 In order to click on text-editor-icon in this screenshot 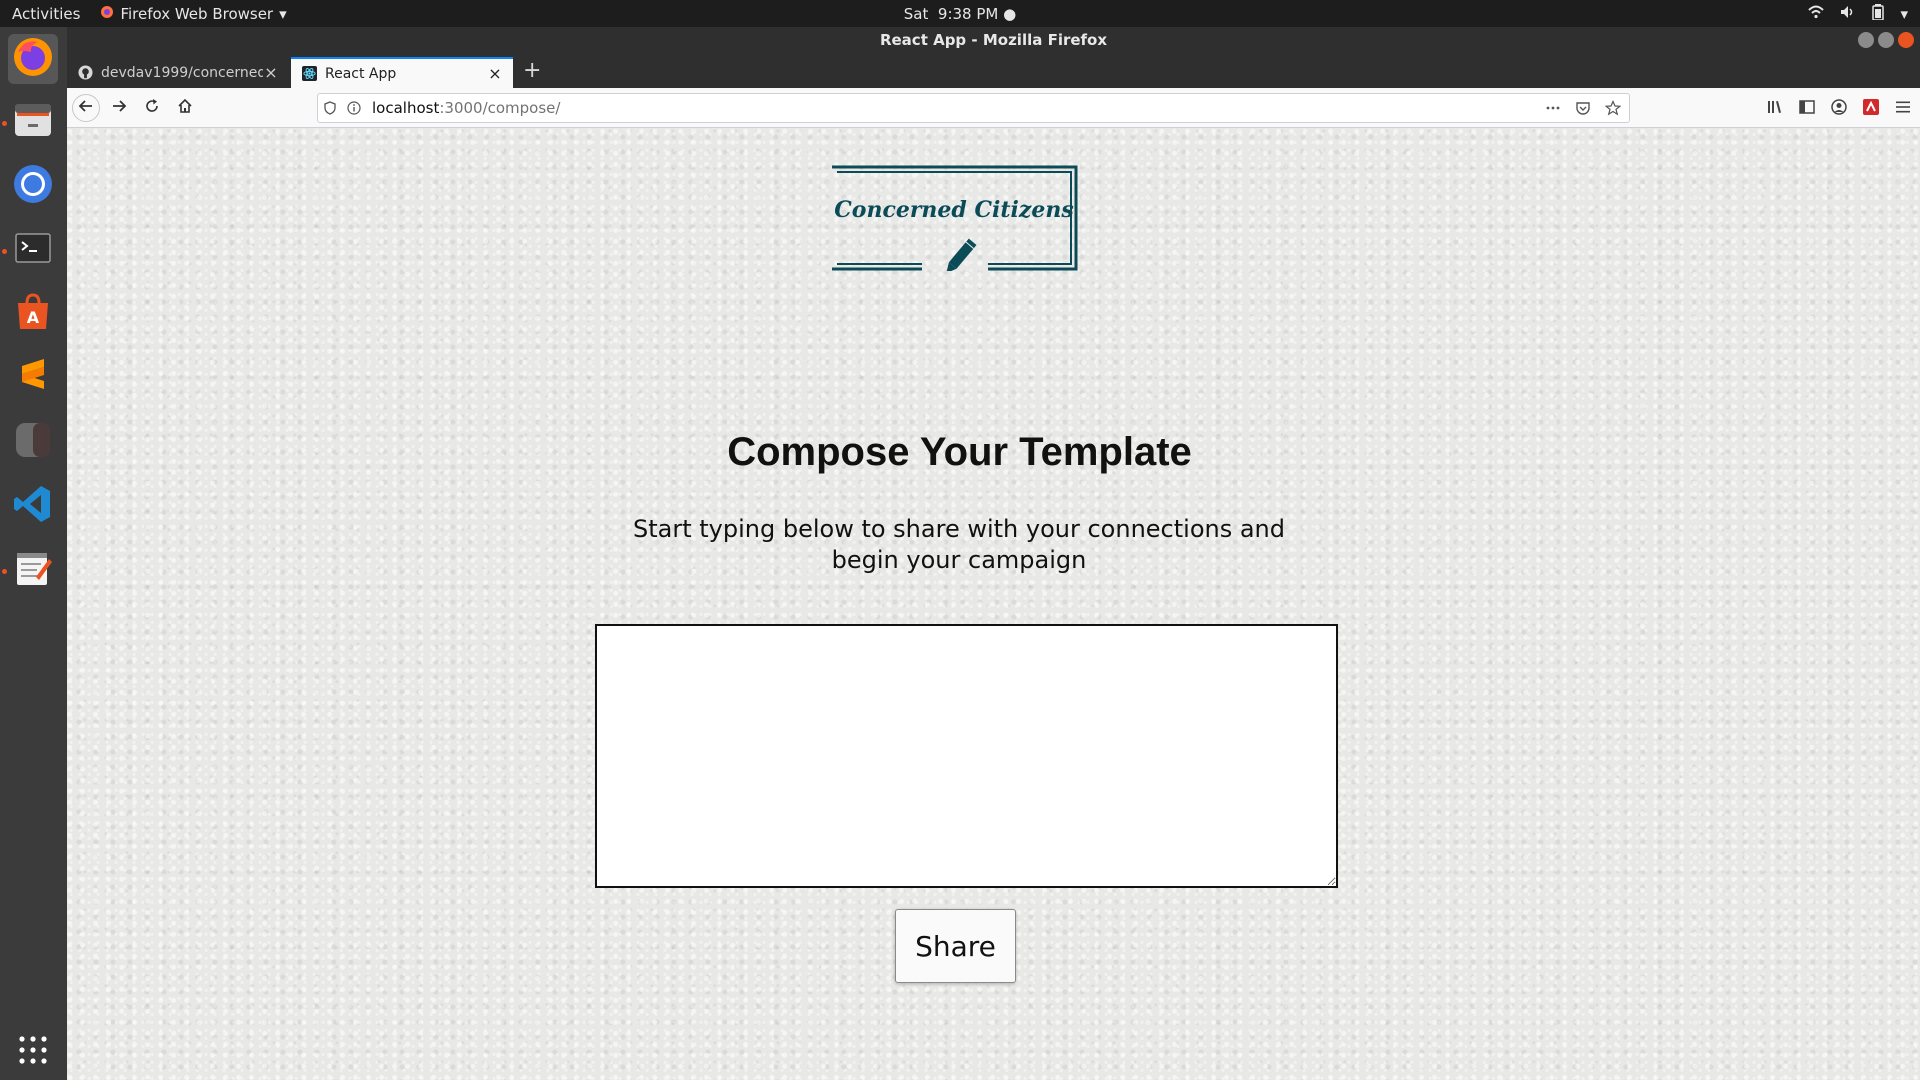, I will do `click(33, 570)`.